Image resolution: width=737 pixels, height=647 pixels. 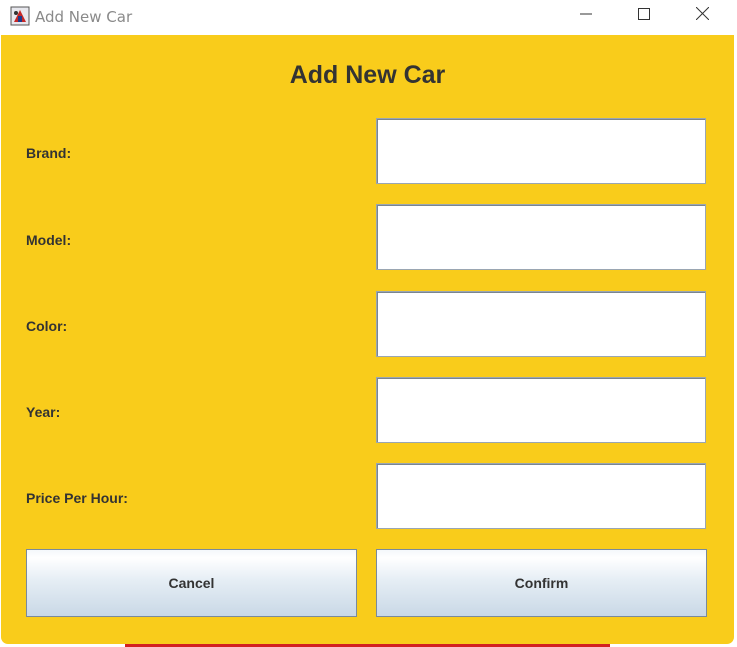 What do you see at coordinates (84, 17) in the screenshot?
I see `window-title: Add New Car` at bounding box center [84, 17].